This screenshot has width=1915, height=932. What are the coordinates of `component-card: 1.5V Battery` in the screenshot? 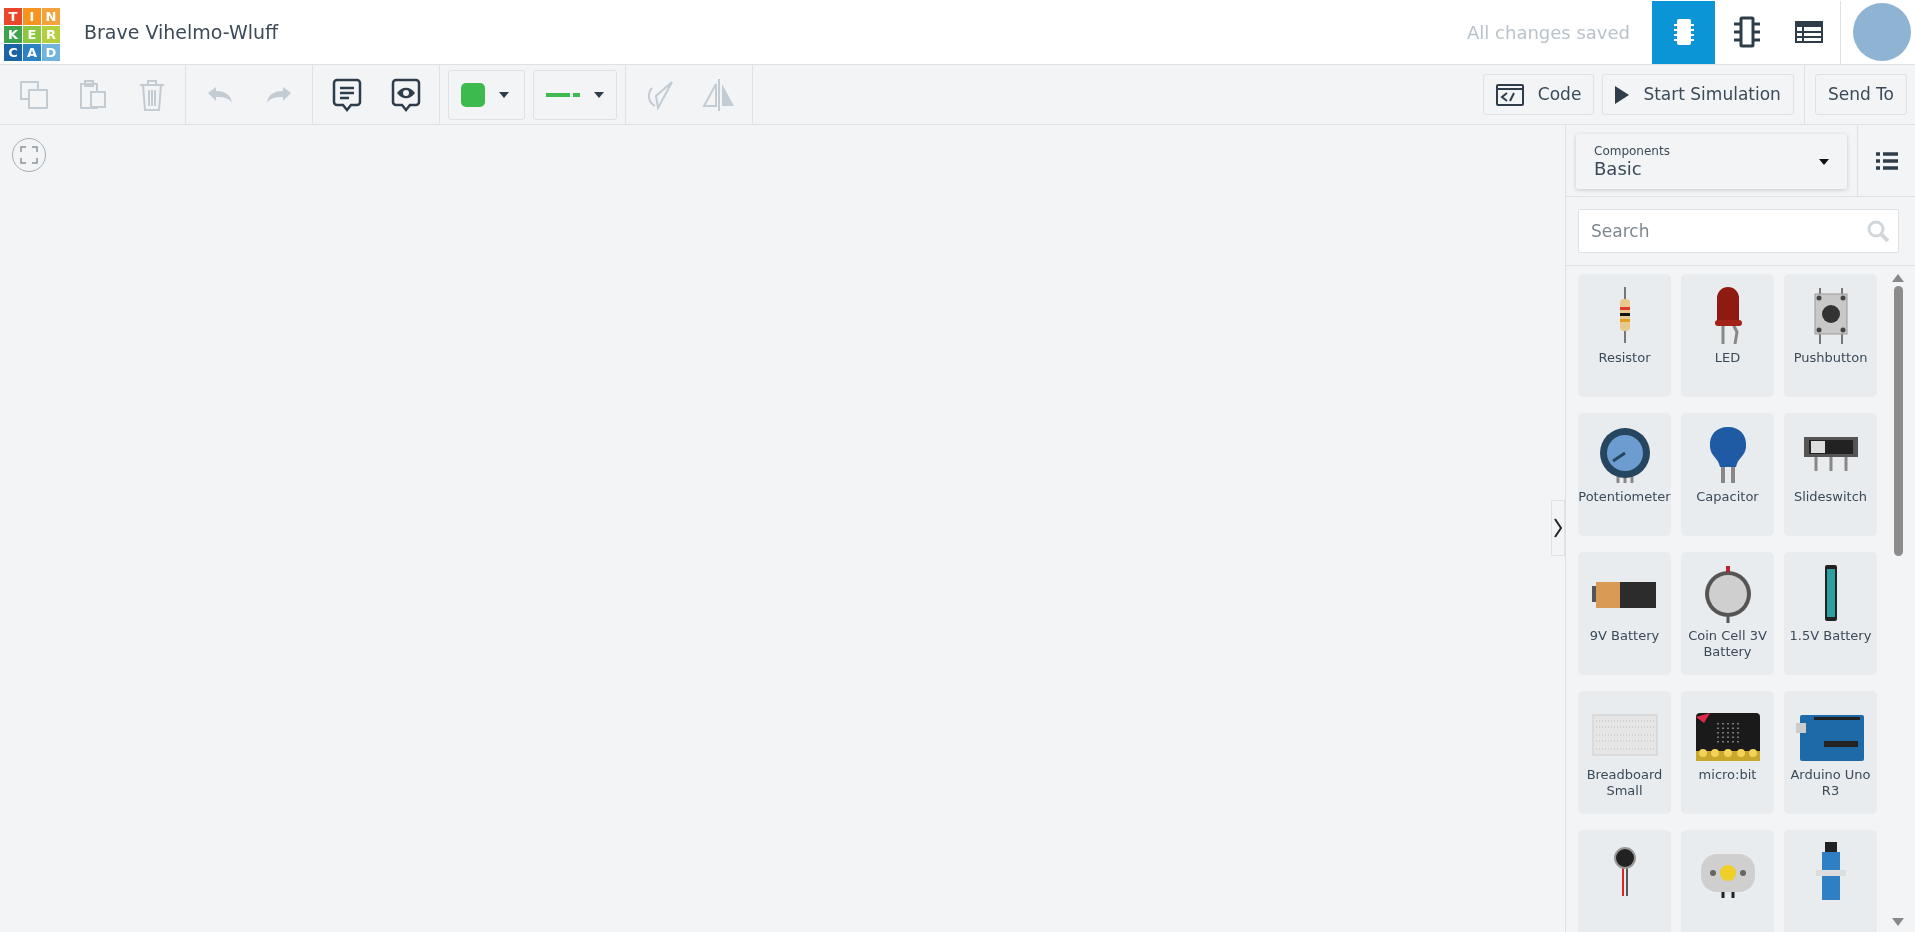 It's located at (1830, 613).